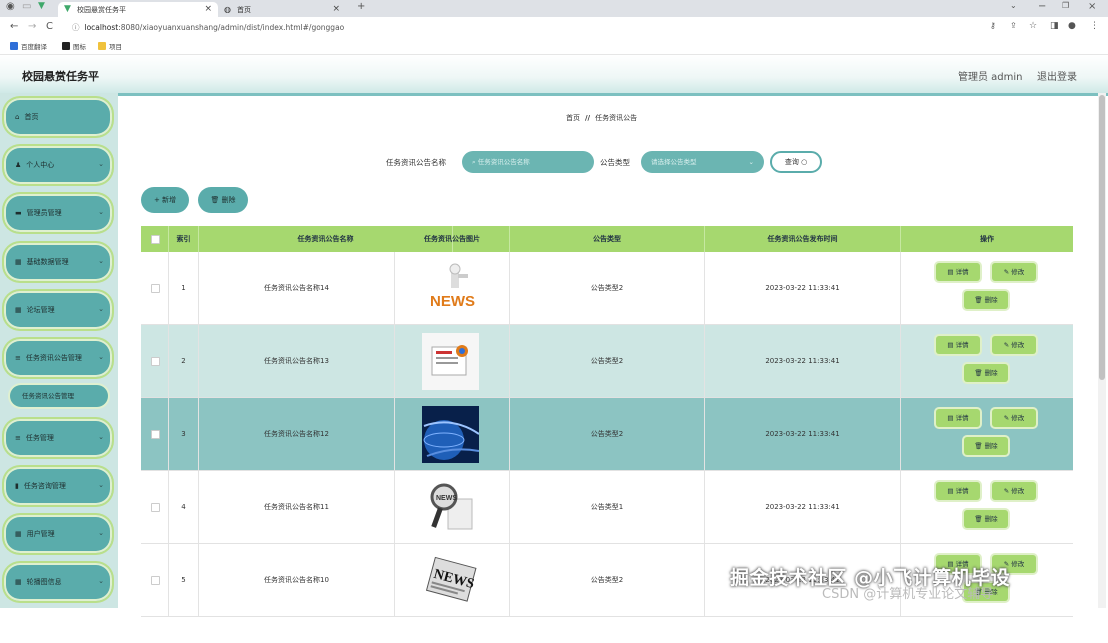 This screenshot has height=643, width=1108. Describe the element at coordinates (1102, 237) in the screenshot. I see `scrollbar-thumb` at that location.